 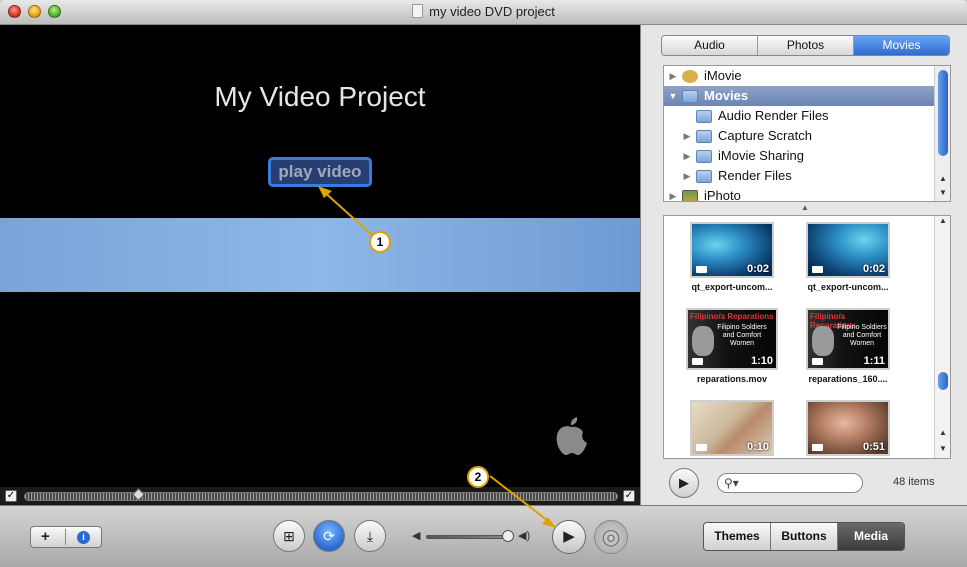 What do you see at coordinates (807, 96) in the screenshot?
I see `tree-item-movies: ▼ Movies` at bounding box center [807, 96].